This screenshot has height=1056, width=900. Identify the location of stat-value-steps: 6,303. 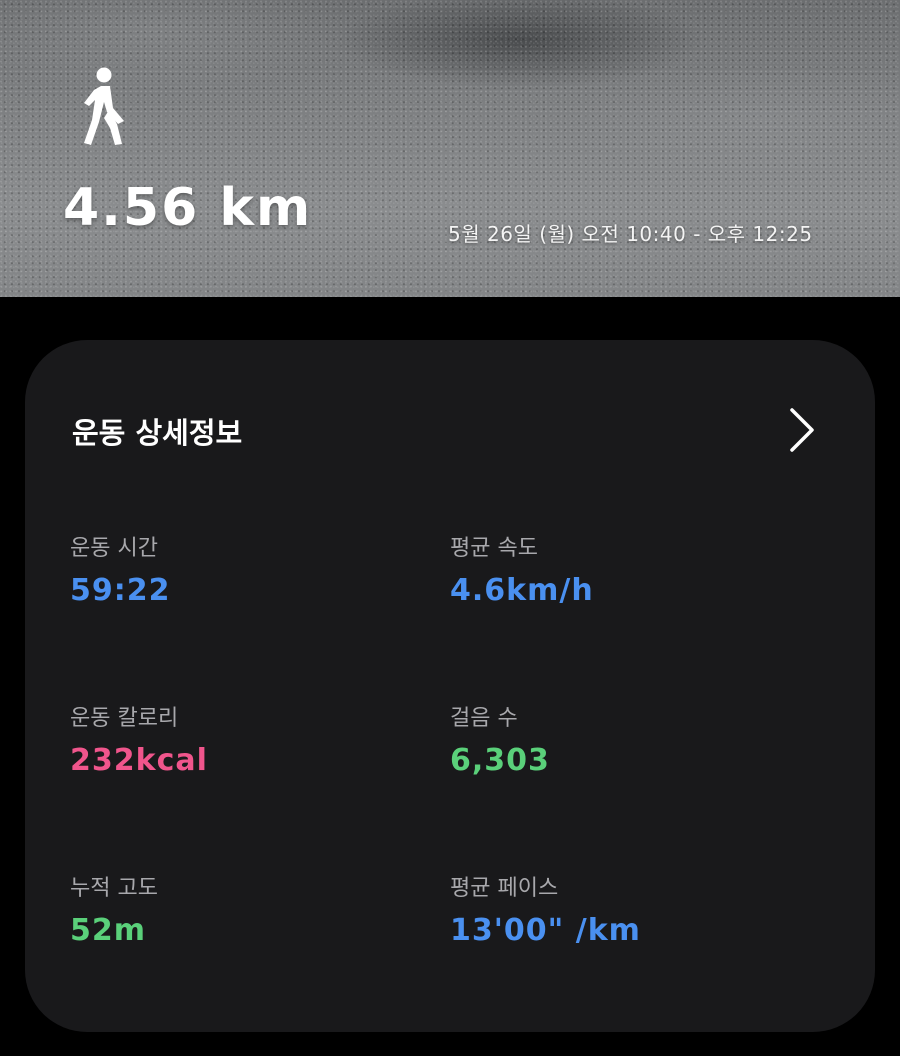
(500, 760).